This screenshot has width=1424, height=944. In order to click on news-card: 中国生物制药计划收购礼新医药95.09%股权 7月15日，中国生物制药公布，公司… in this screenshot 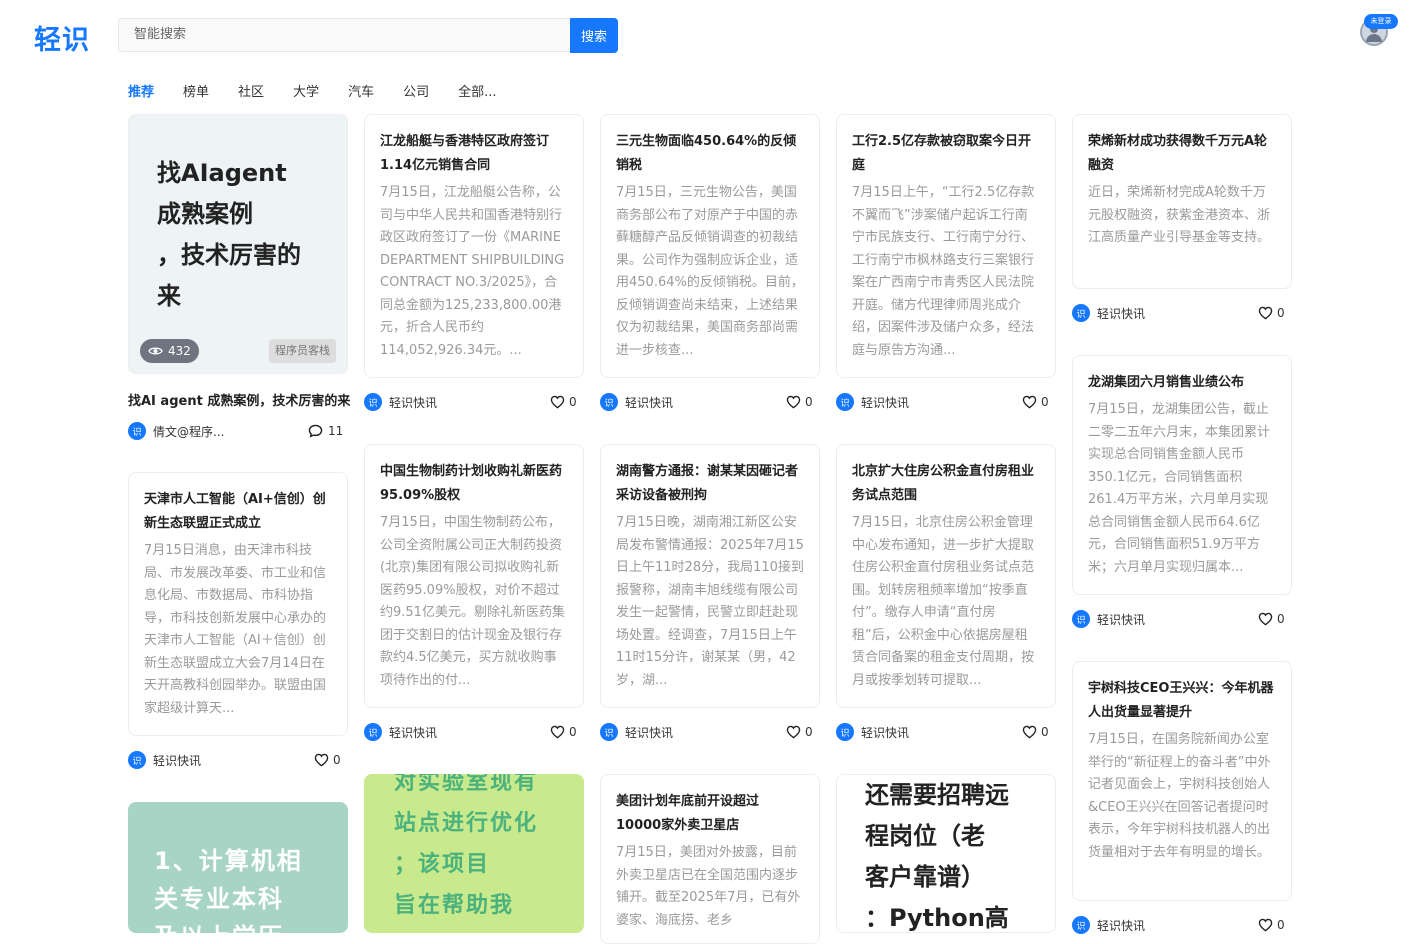, I will do `click(474, 576)`.